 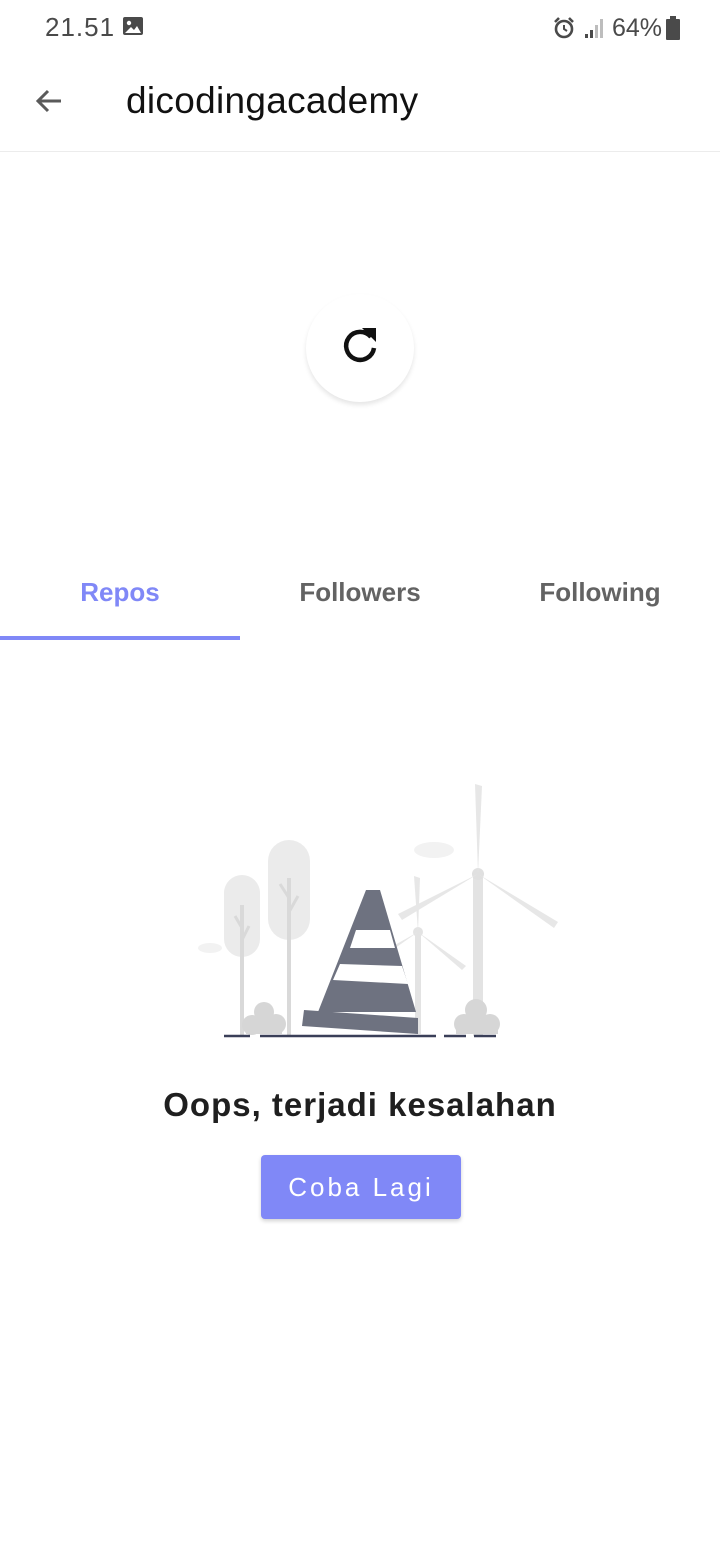 I want to click on arrow-left-icon, so click(x=49, y=103).